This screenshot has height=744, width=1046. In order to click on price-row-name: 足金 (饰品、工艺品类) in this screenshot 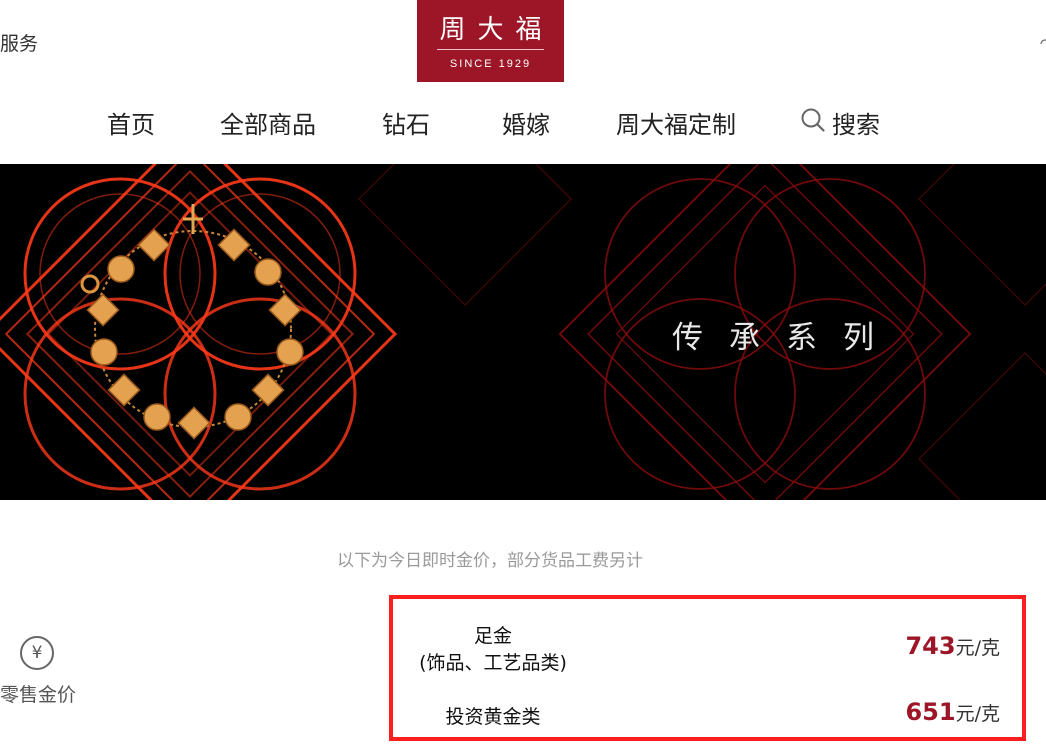, I will do `click(493, 648)`.